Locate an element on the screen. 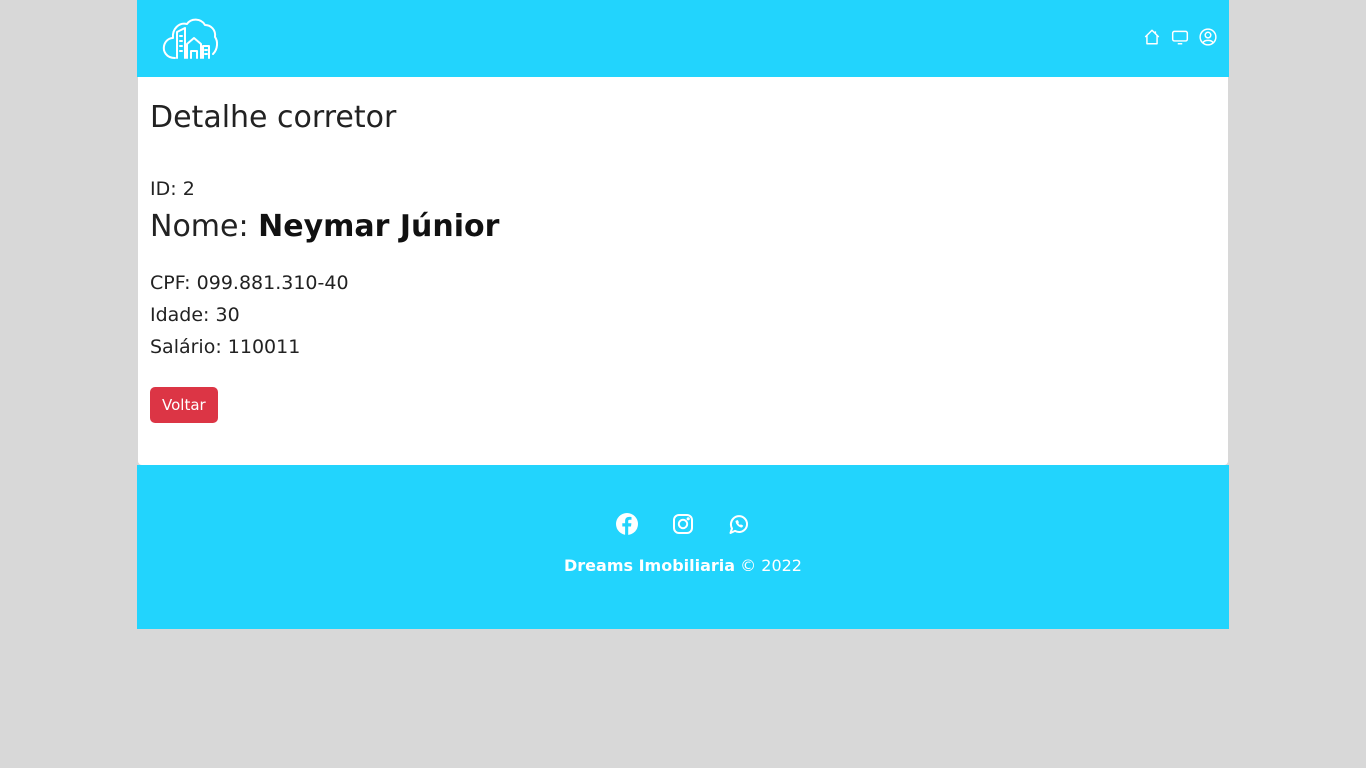 The height and width of the screenshot is (768, 1366). logo-icon is located at coordinates (190, 39).